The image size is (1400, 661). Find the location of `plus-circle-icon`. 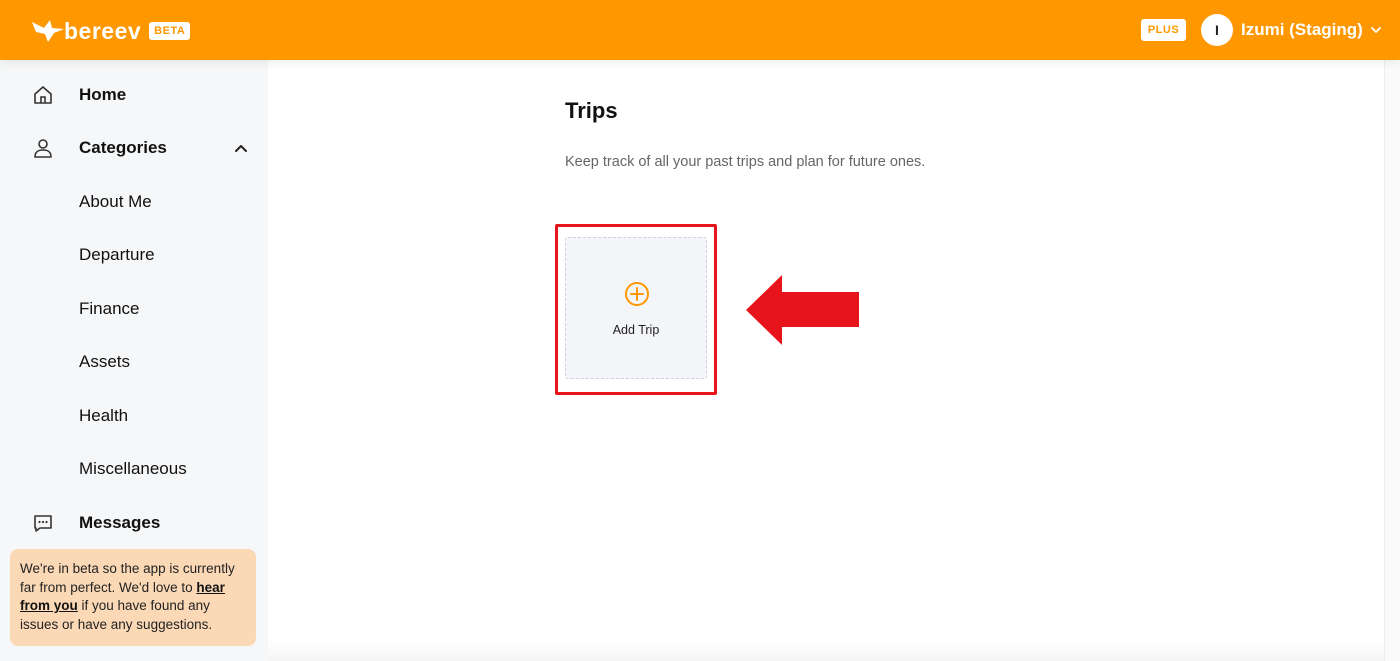

plus-circle-icon is located at coordinates (637, 294).